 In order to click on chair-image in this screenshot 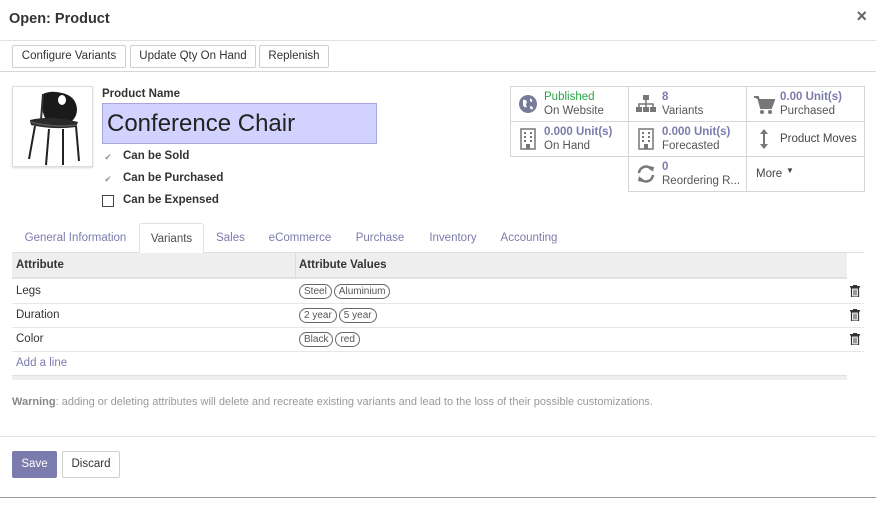, I will do `click(54, 128)`.